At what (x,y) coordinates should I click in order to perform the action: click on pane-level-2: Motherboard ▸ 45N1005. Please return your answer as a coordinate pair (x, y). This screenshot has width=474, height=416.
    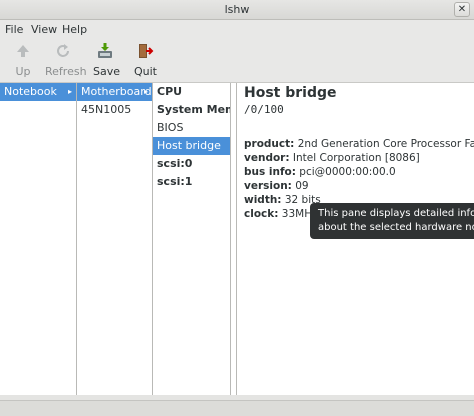
    Looking at the image, I should click on (115, 239).